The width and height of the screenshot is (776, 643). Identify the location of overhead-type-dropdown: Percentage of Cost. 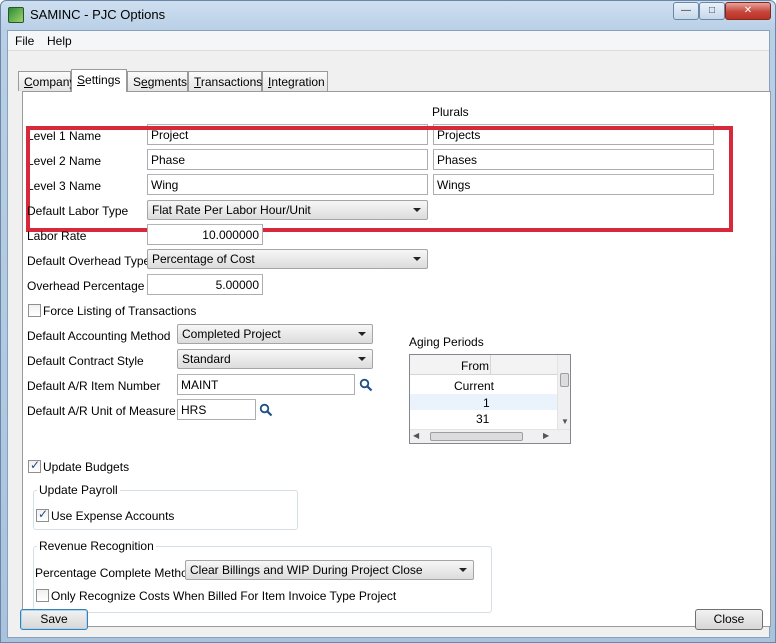
(287, 259).